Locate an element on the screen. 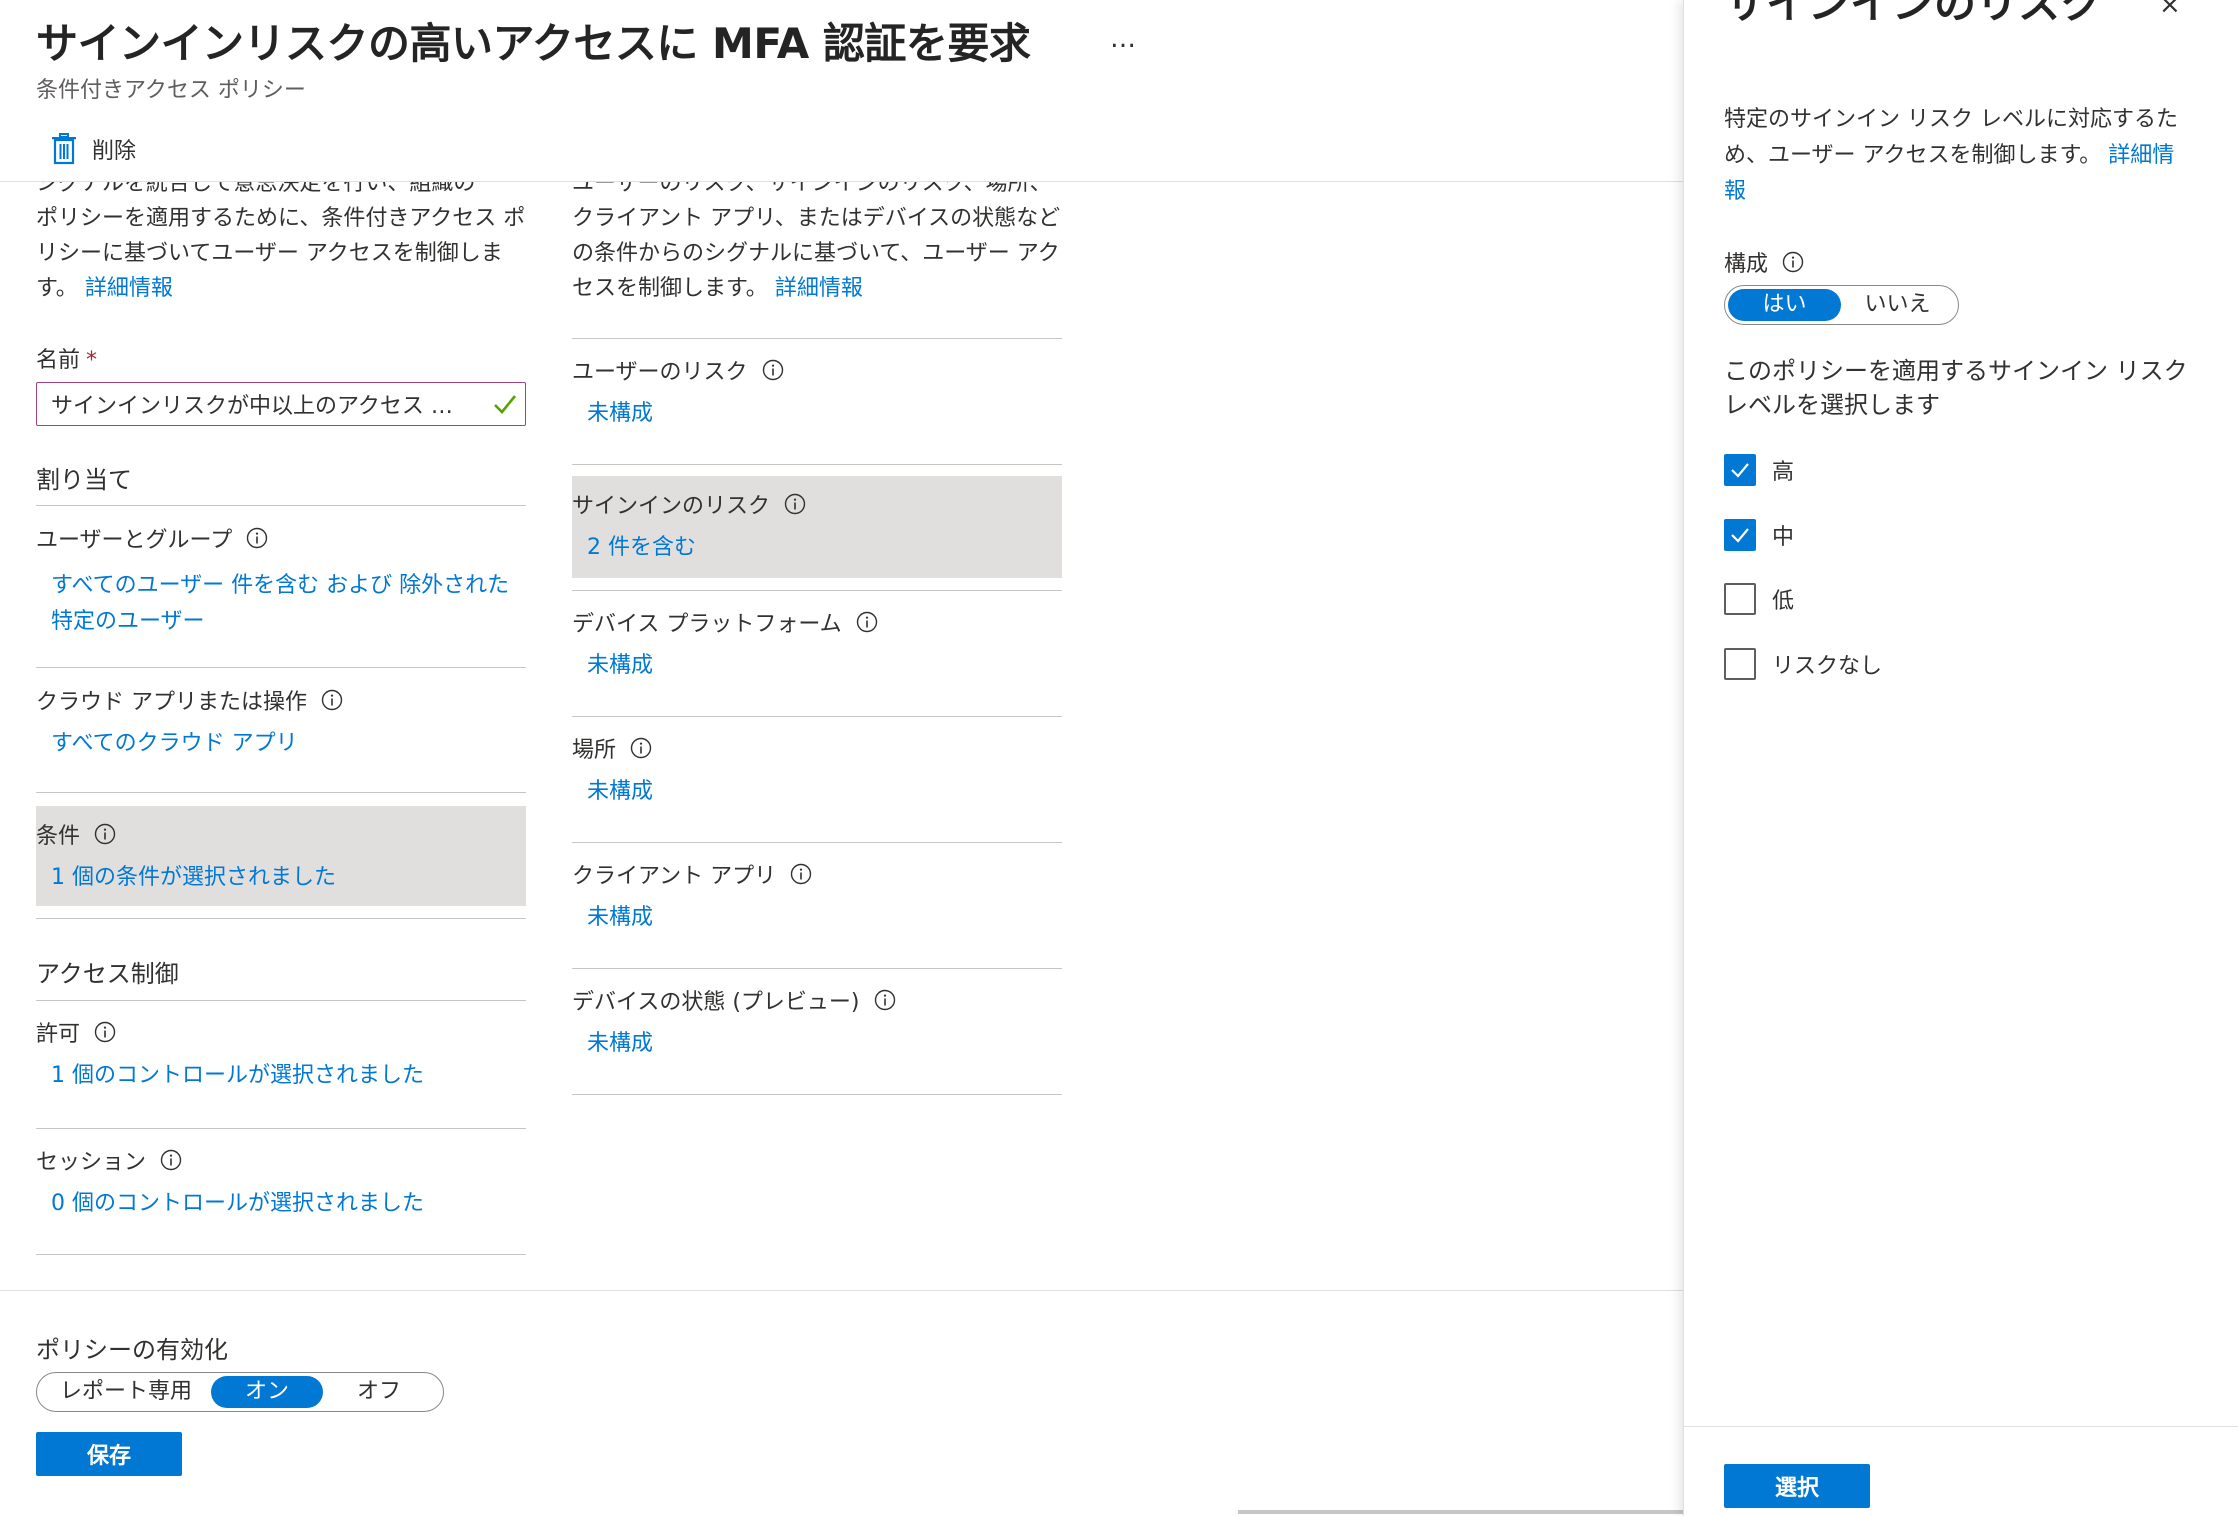 The width and height of the screenshot is (2238, 1516). middle-desc-hidden: ユーザーのリスク、サインインのリスク、場所、 is located at coordinates (812, 189).